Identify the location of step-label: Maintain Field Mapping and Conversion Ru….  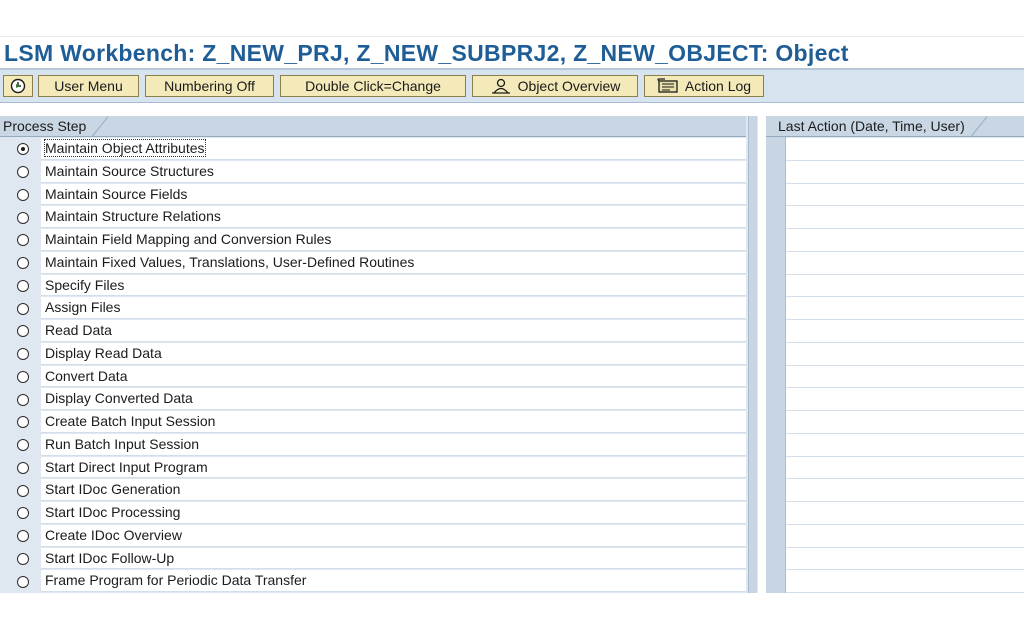
(188, 239).